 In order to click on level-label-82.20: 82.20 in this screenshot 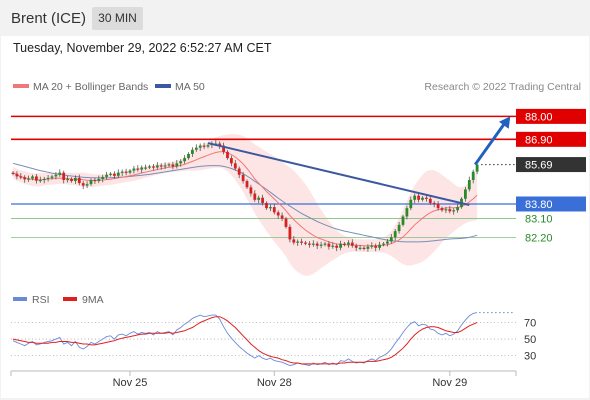, I will do `click(539, 238)`.